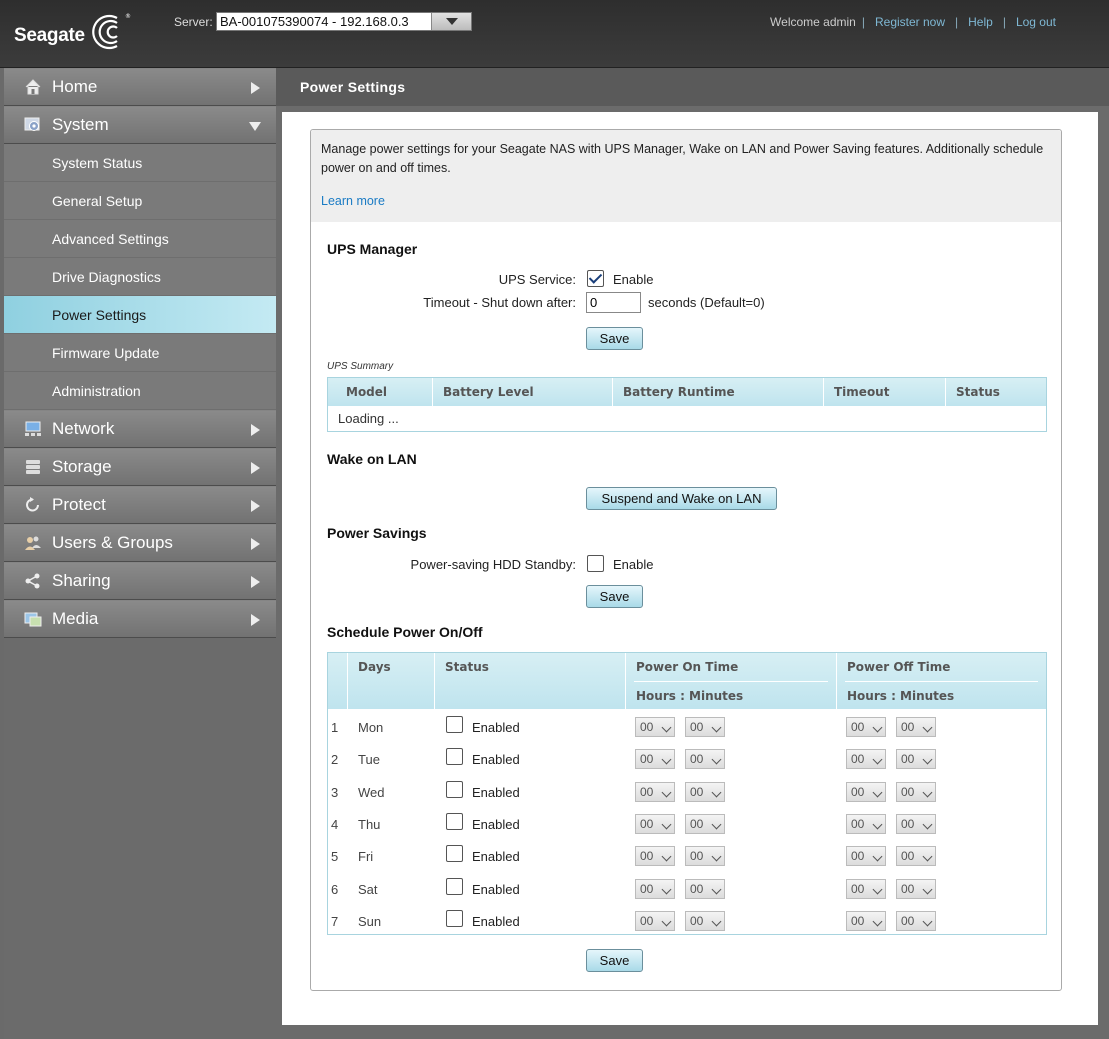 The height and width of the screenshot is (1039, 1109). Describe the element at coordinates (595, 563) in the screenshot. I see `hdd-standby-checkbox` at that location.